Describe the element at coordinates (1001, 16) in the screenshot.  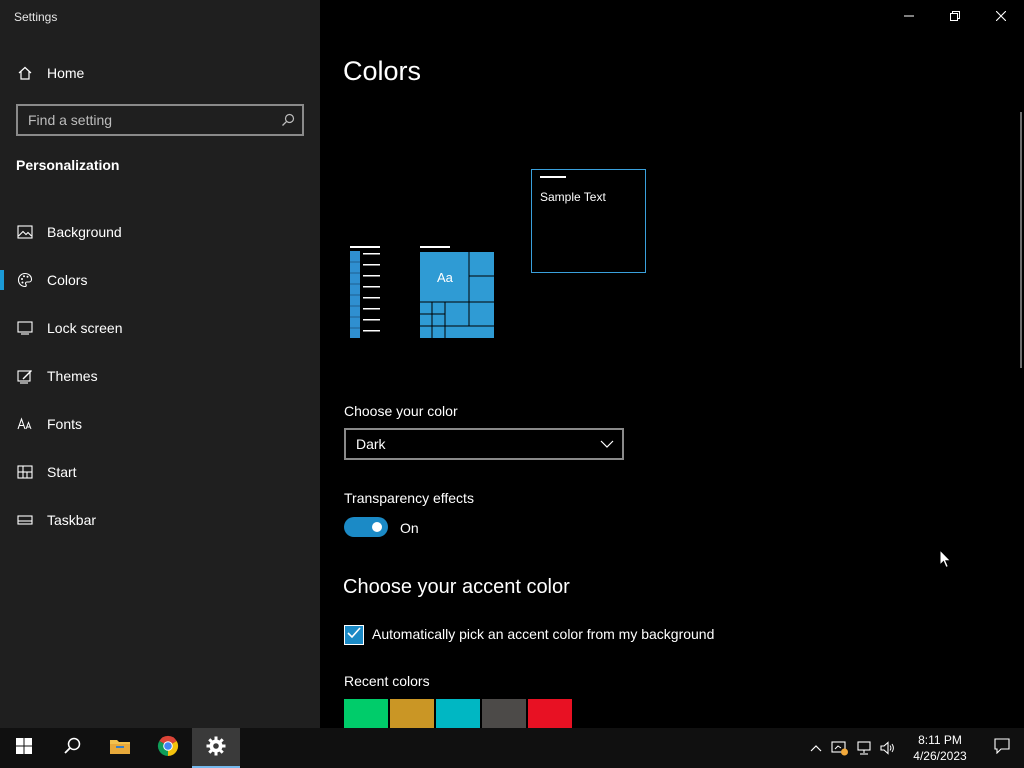
I see `close-button` at that location.